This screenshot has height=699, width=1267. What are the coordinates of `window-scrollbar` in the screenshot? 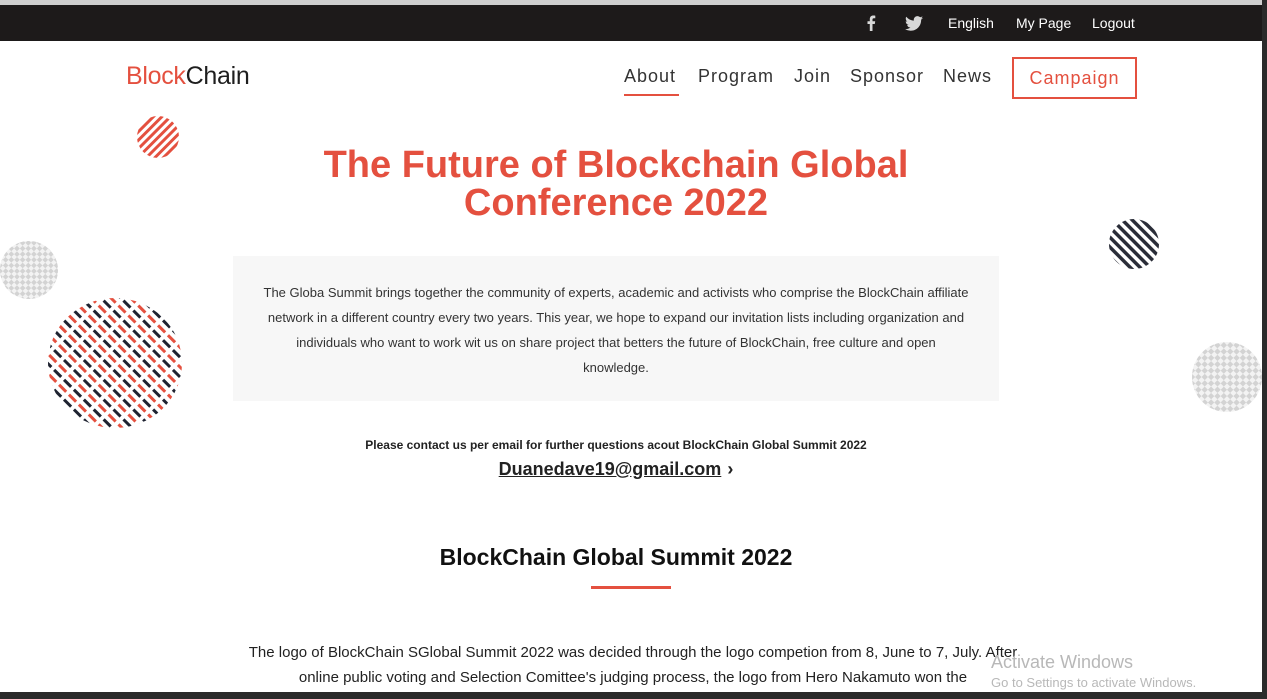 It's located at (1264, 349).